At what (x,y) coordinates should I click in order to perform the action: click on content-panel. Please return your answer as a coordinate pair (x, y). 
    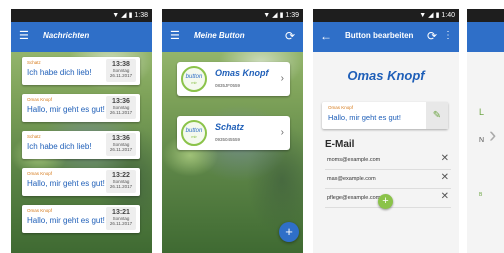
    Looking at the image, I should click on (485, 152).